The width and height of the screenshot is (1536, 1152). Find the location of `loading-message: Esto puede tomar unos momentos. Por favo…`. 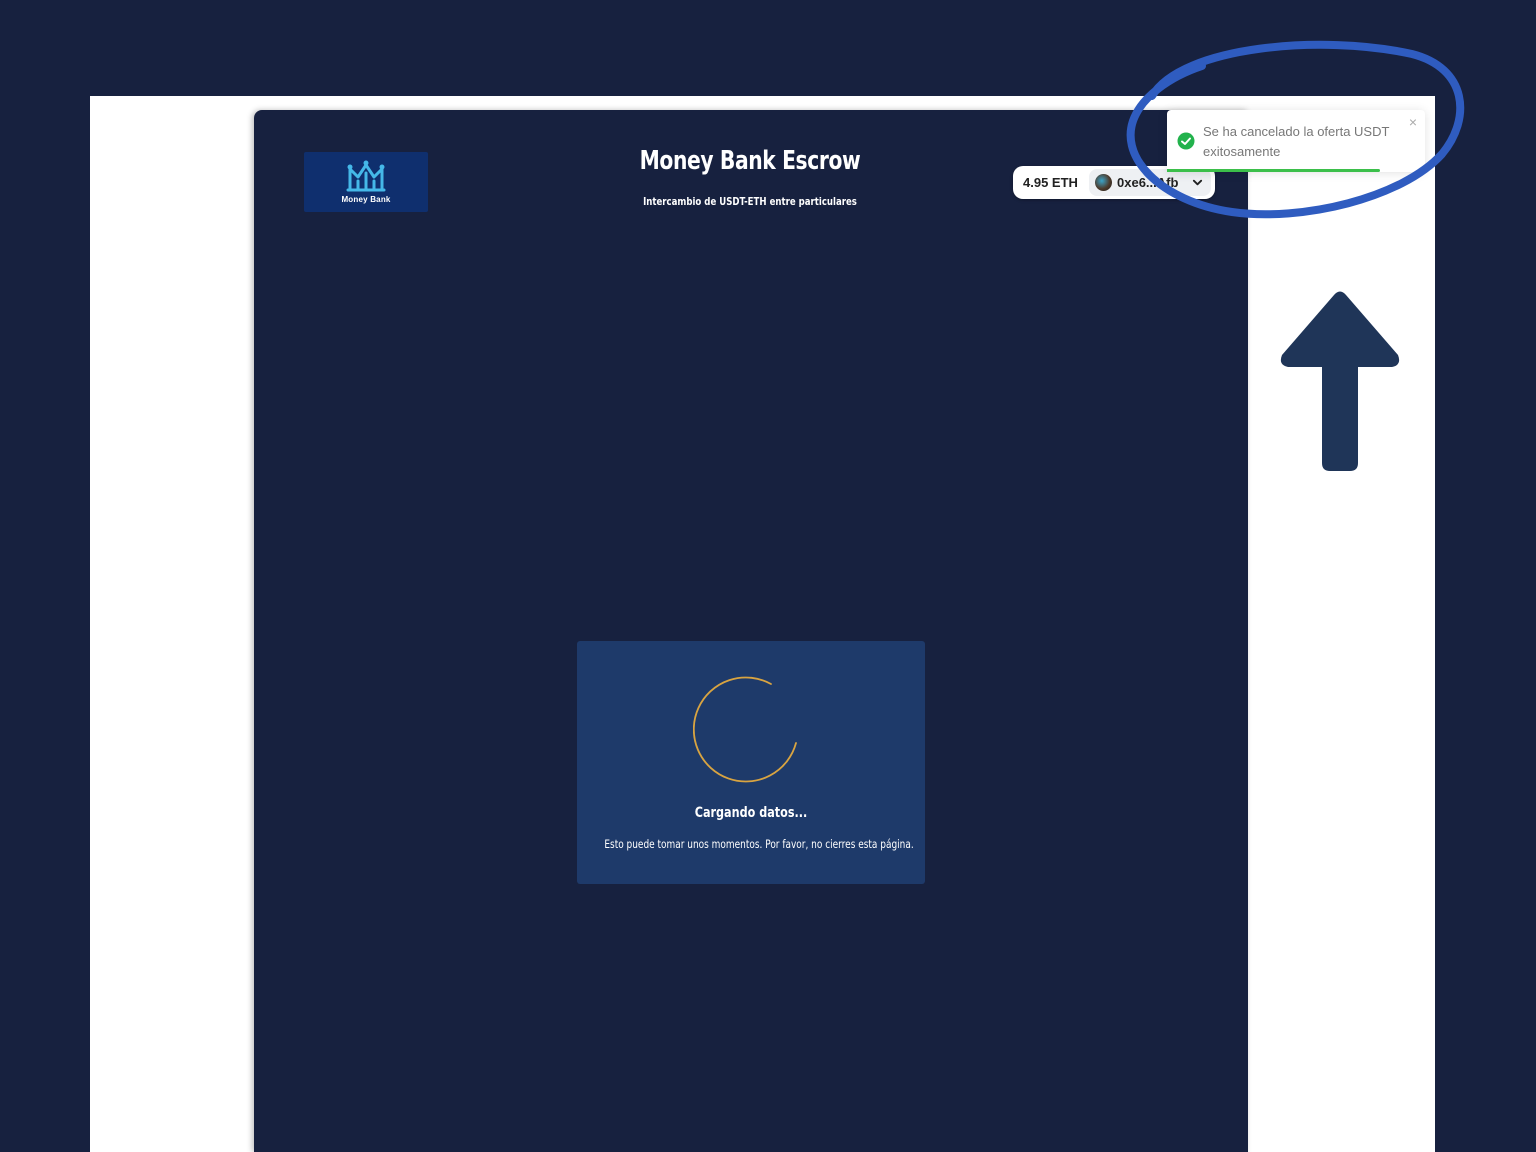

loading-message: Esto puede tomar unos momentos. Por favo… is located at coordinates (759, 844).